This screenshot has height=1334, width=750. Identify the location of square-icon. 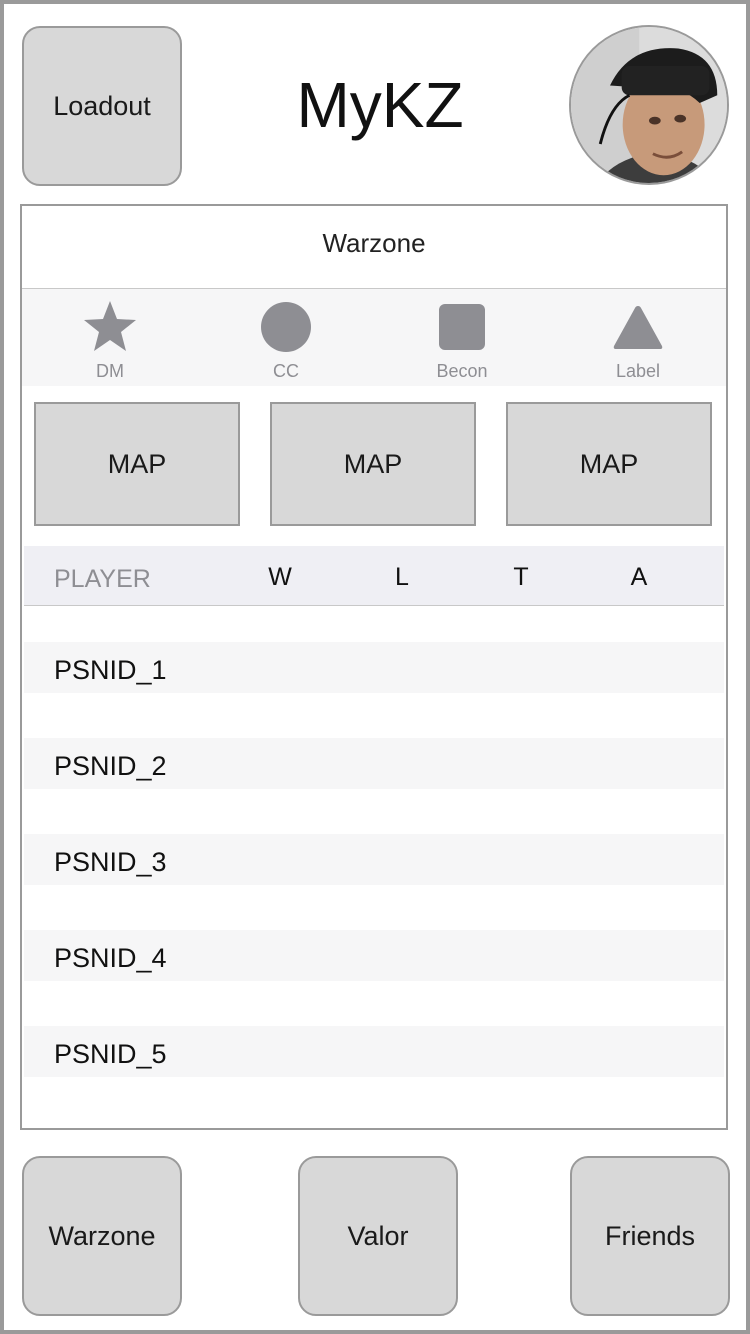
(462, 327).